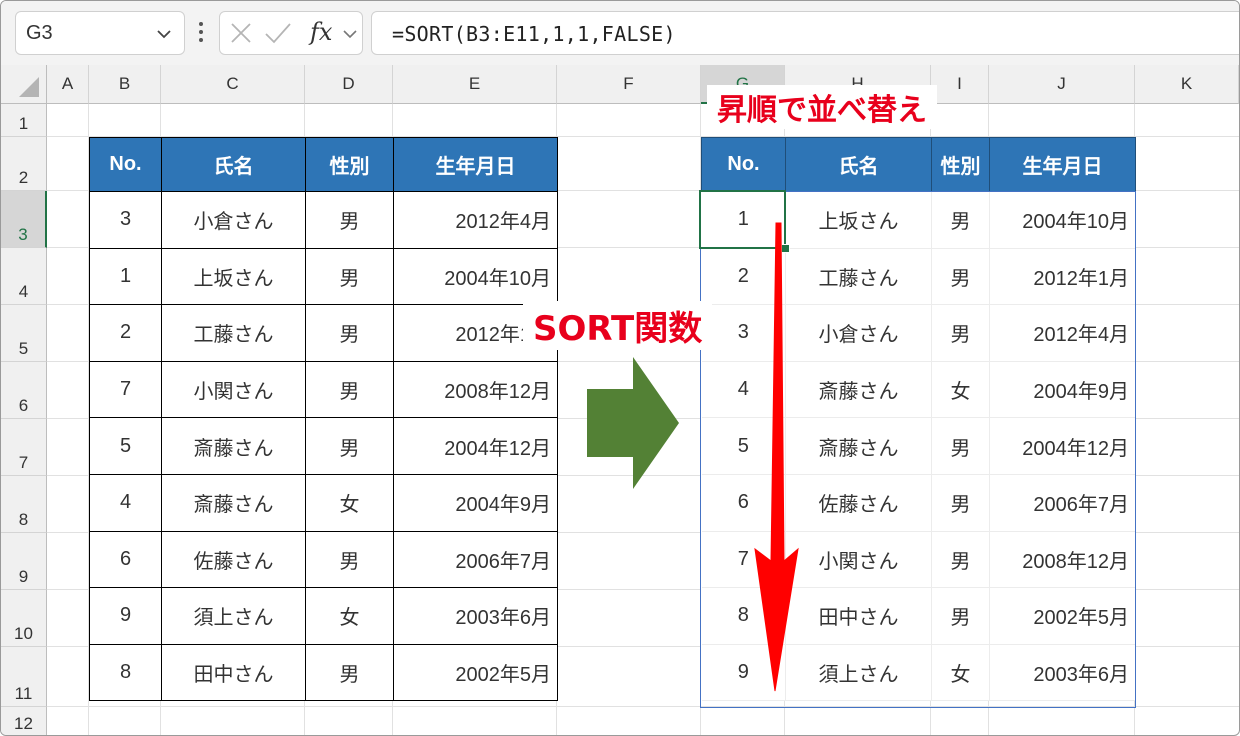 The width and height of the screenshot is (1240, 736). I want to click on cell-birth: 2002年5月, so click(475, 672).